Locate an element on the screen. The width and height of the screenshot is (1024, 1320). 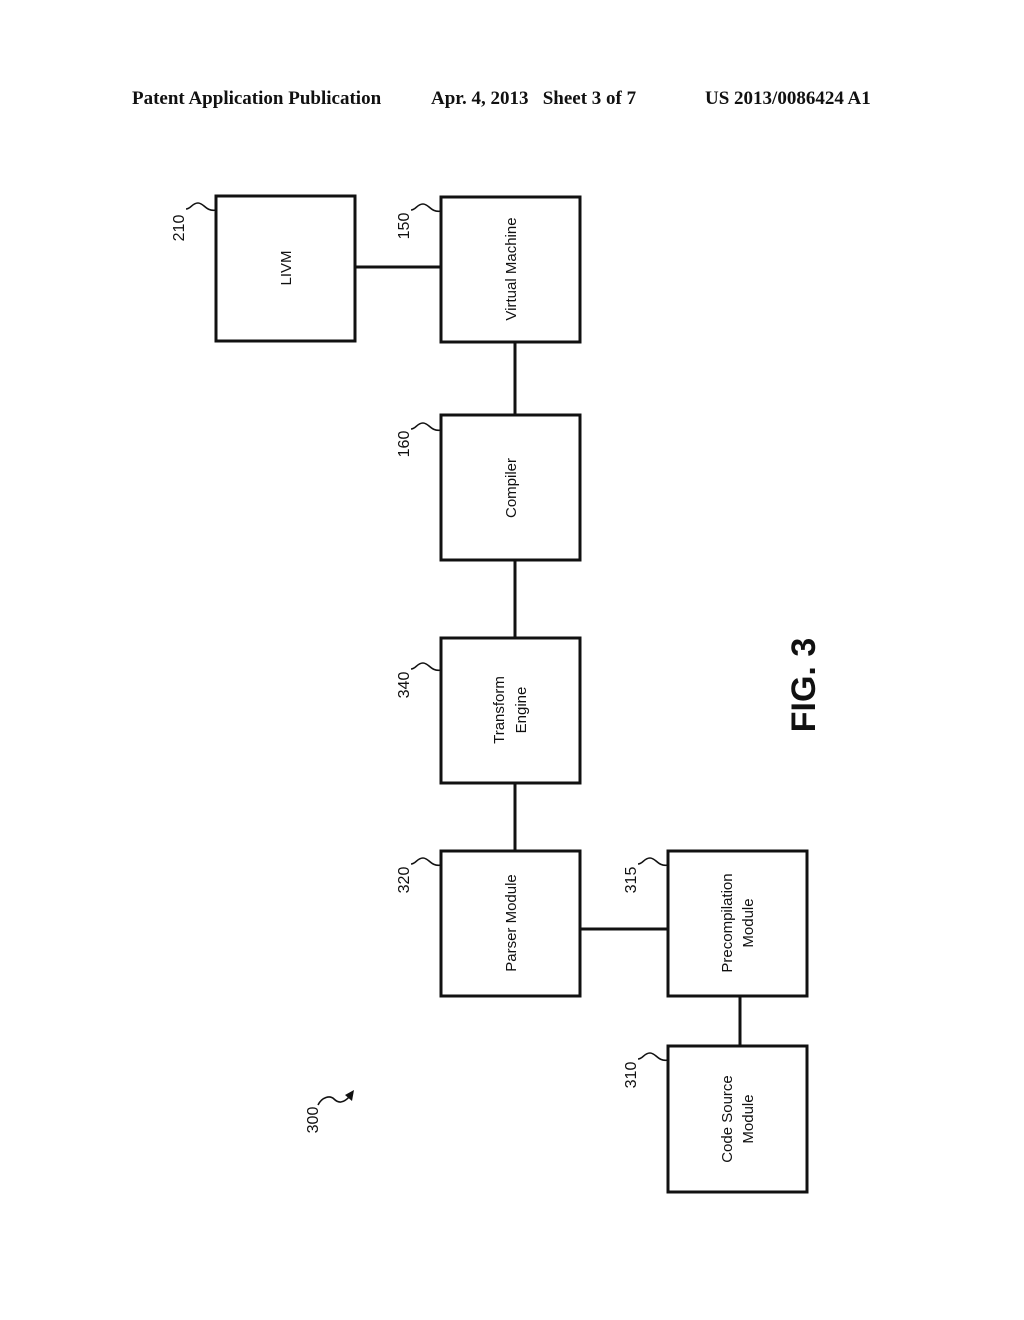
ref-210: 210 is located at coordinates (179, 228).